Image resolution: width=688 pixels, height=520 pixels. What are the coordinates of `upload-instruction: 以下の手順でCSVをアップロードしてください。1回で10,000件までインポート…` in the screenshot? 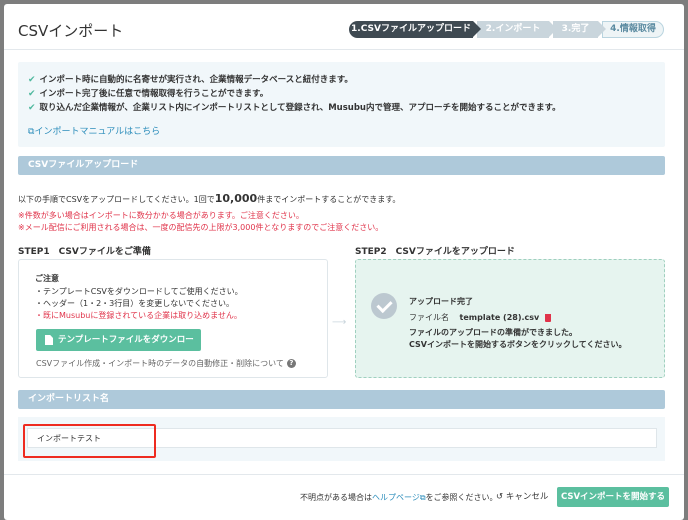 It's located at (209, 198).